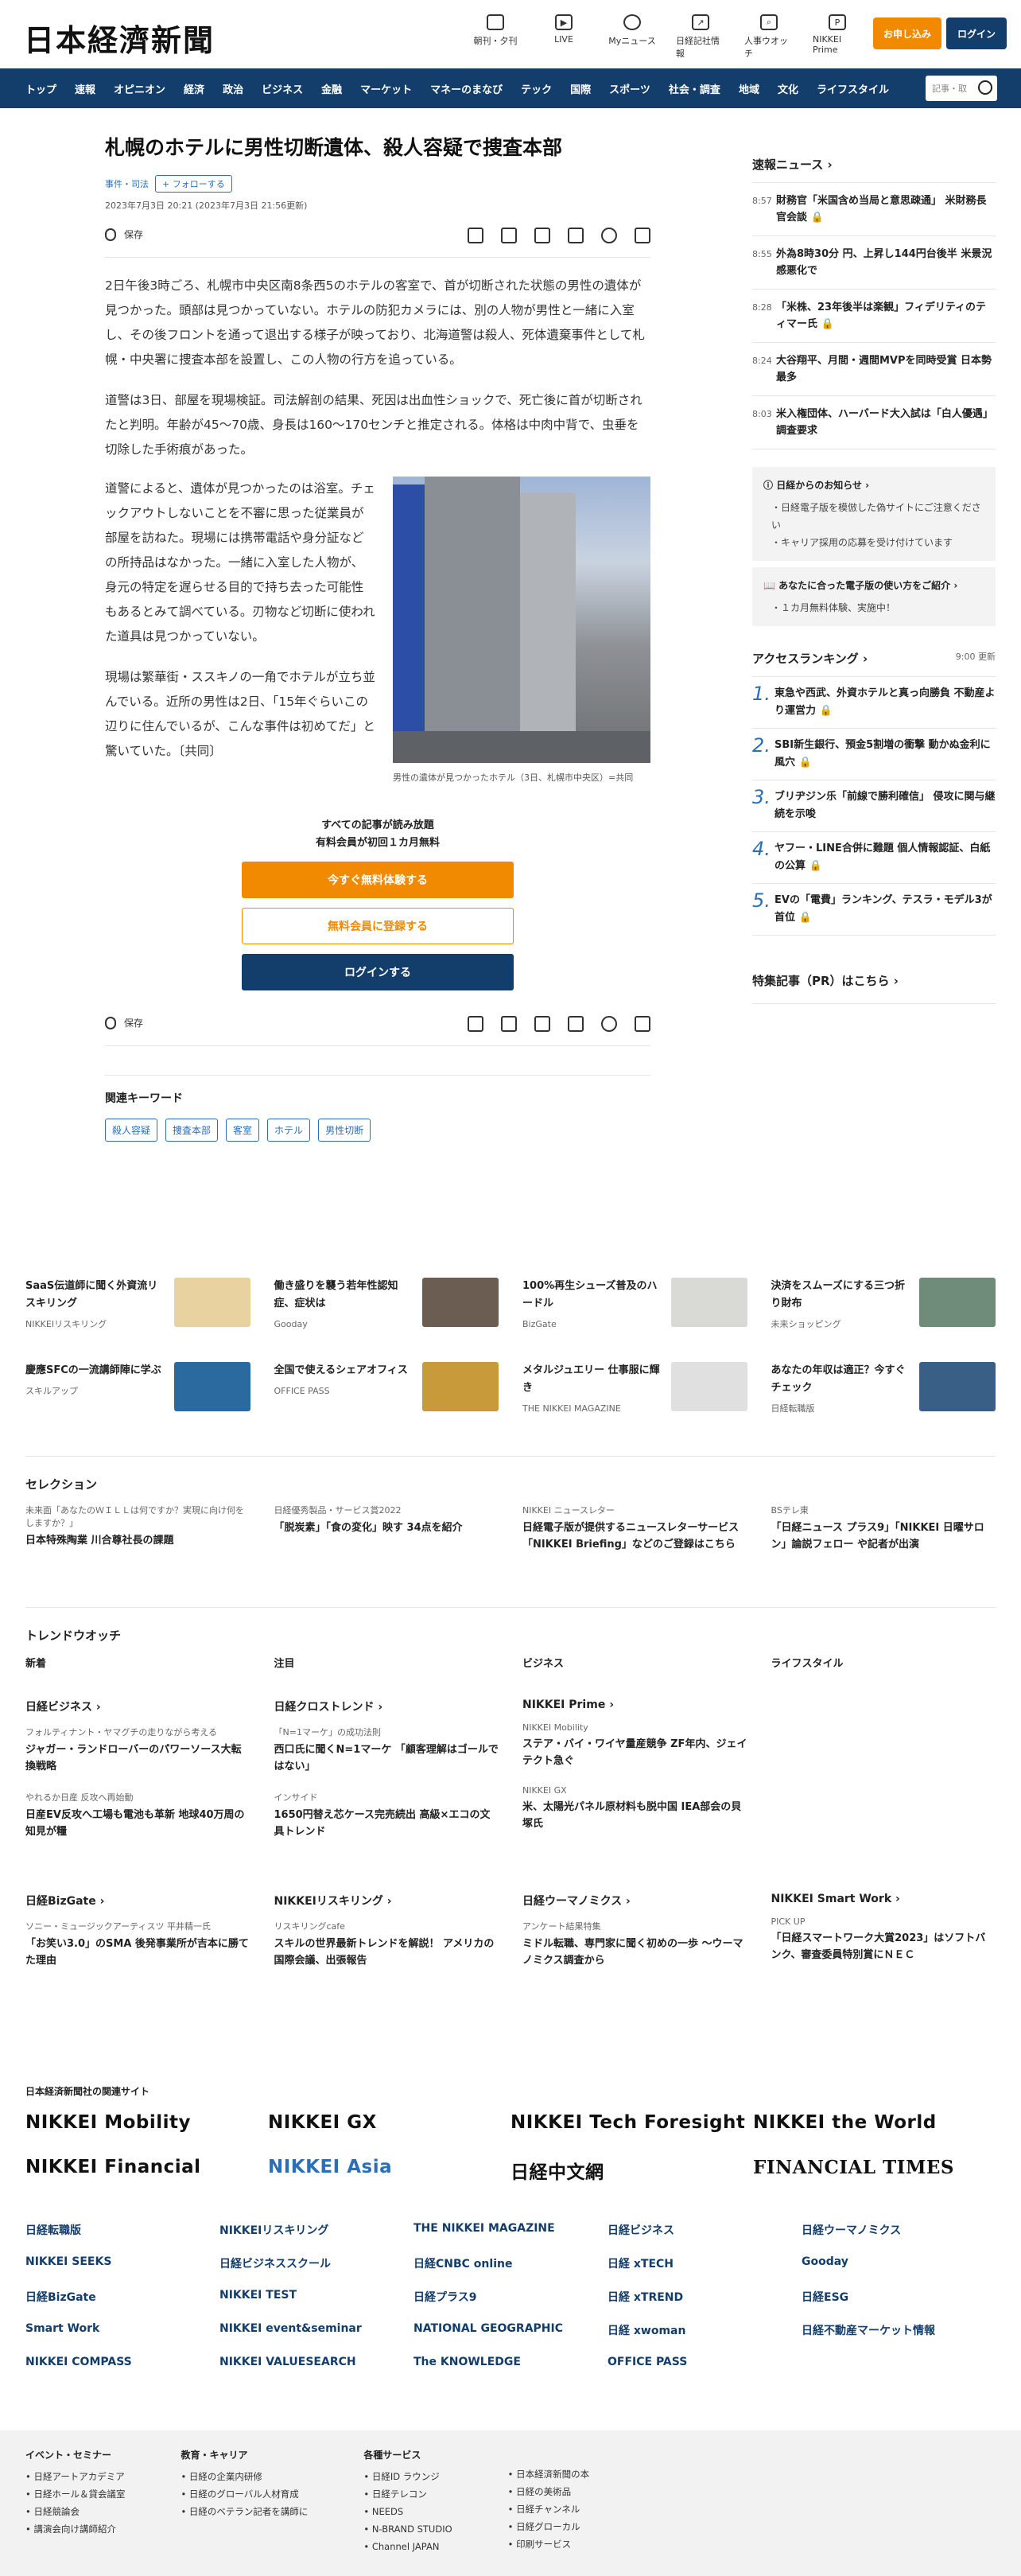  Describe the element at coordinates (961, 89) in the screenshot. I see `search-input: 記事・取` at that location.